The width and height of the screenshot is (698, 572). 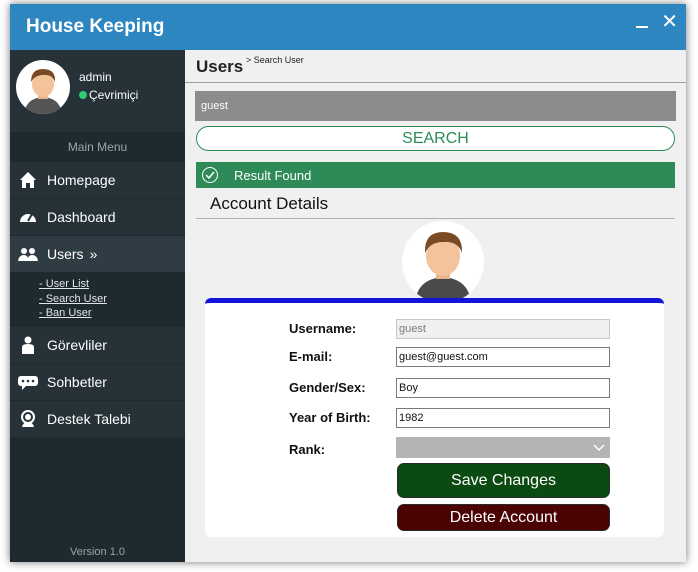 I want to click on sidebar-item-dashboard: Dashboard, so click(x=97, y=217).